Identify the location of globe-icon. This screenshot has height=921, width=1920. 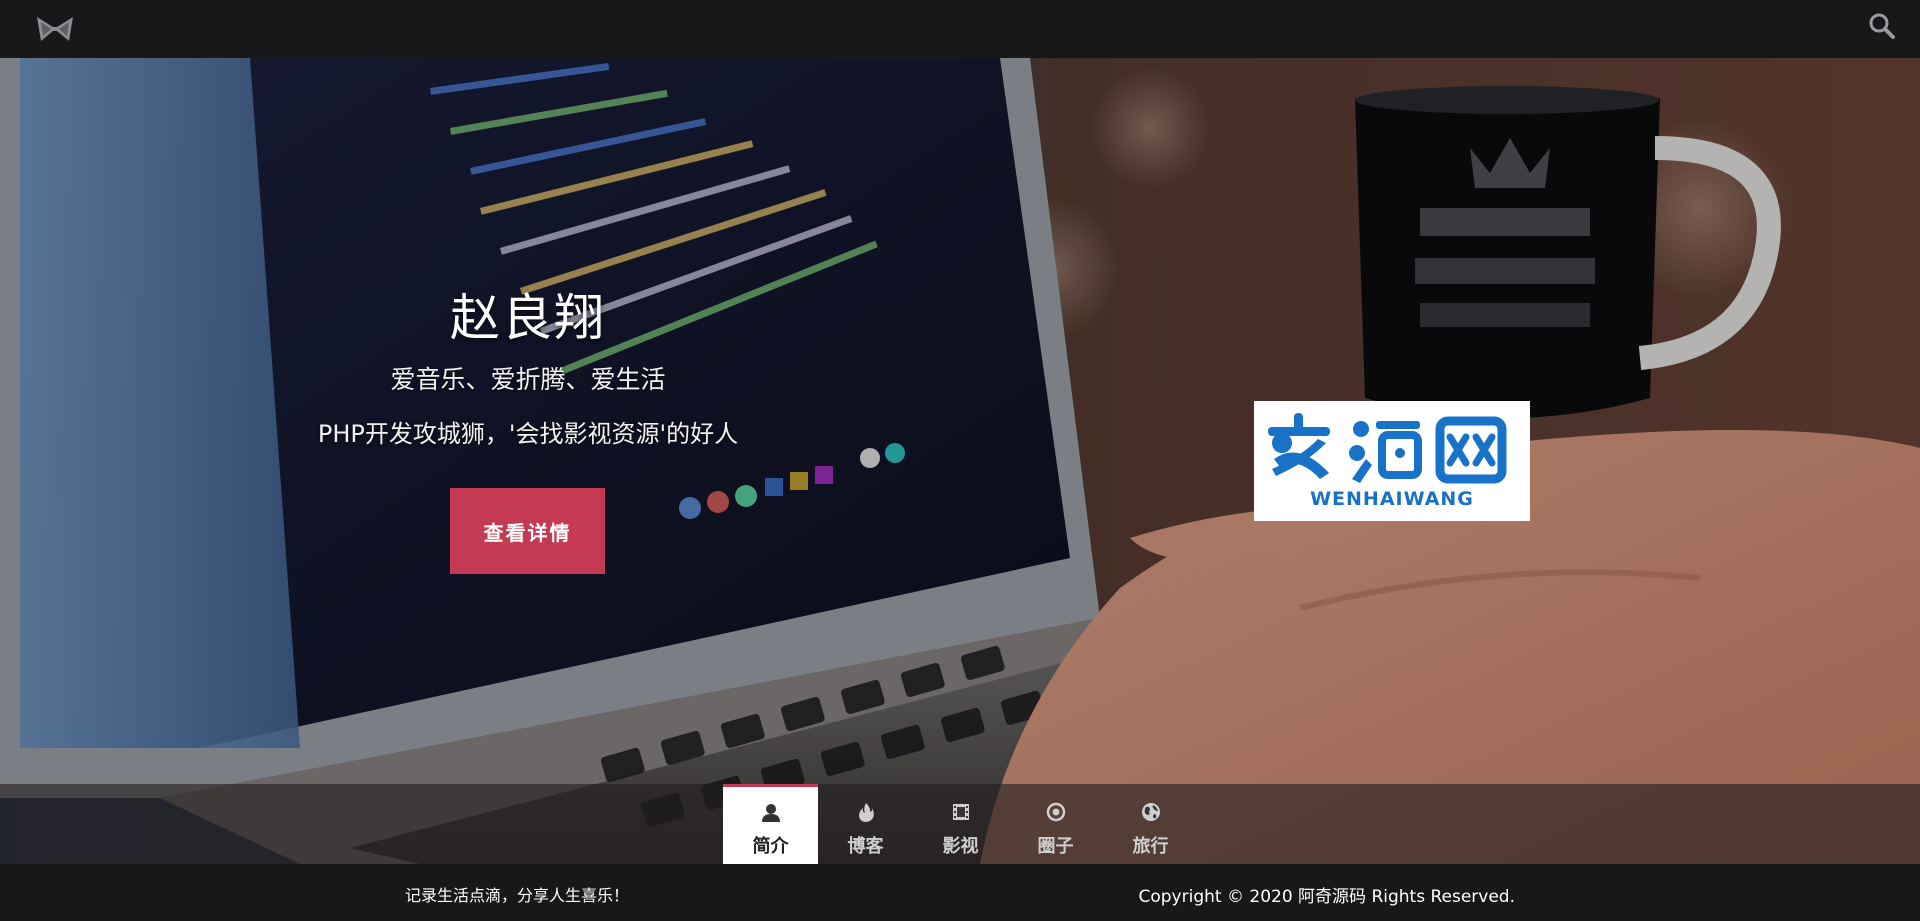
(1151, 812).